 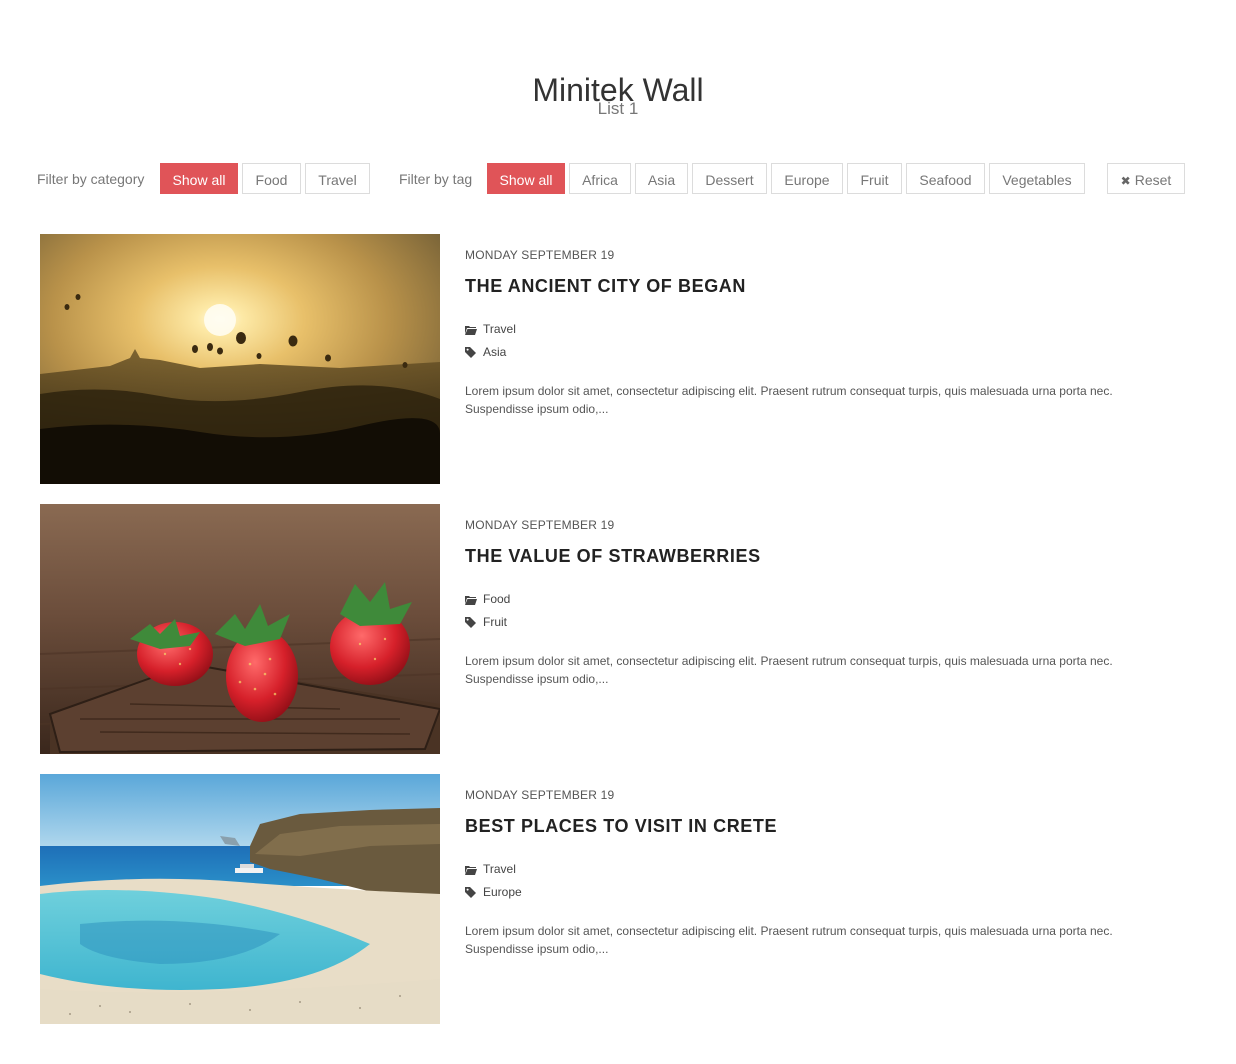 What do you see at coordinates (618, 108) in the screenshot?
I see `page-subtitle: List 1` at bounding box center [618, 108].